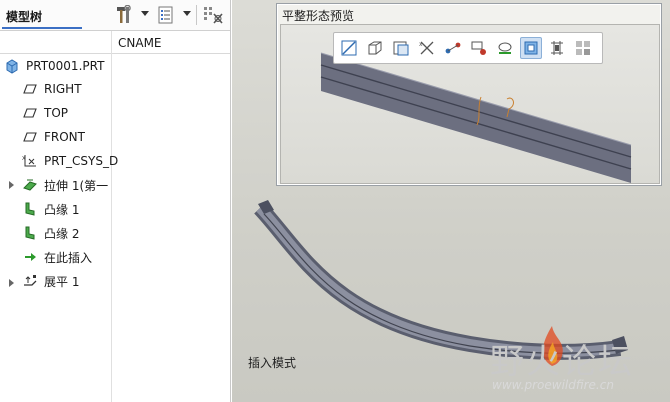 The width and height of the screenshot is (670, 402). I want to click on refit-button, so click(349, 48).